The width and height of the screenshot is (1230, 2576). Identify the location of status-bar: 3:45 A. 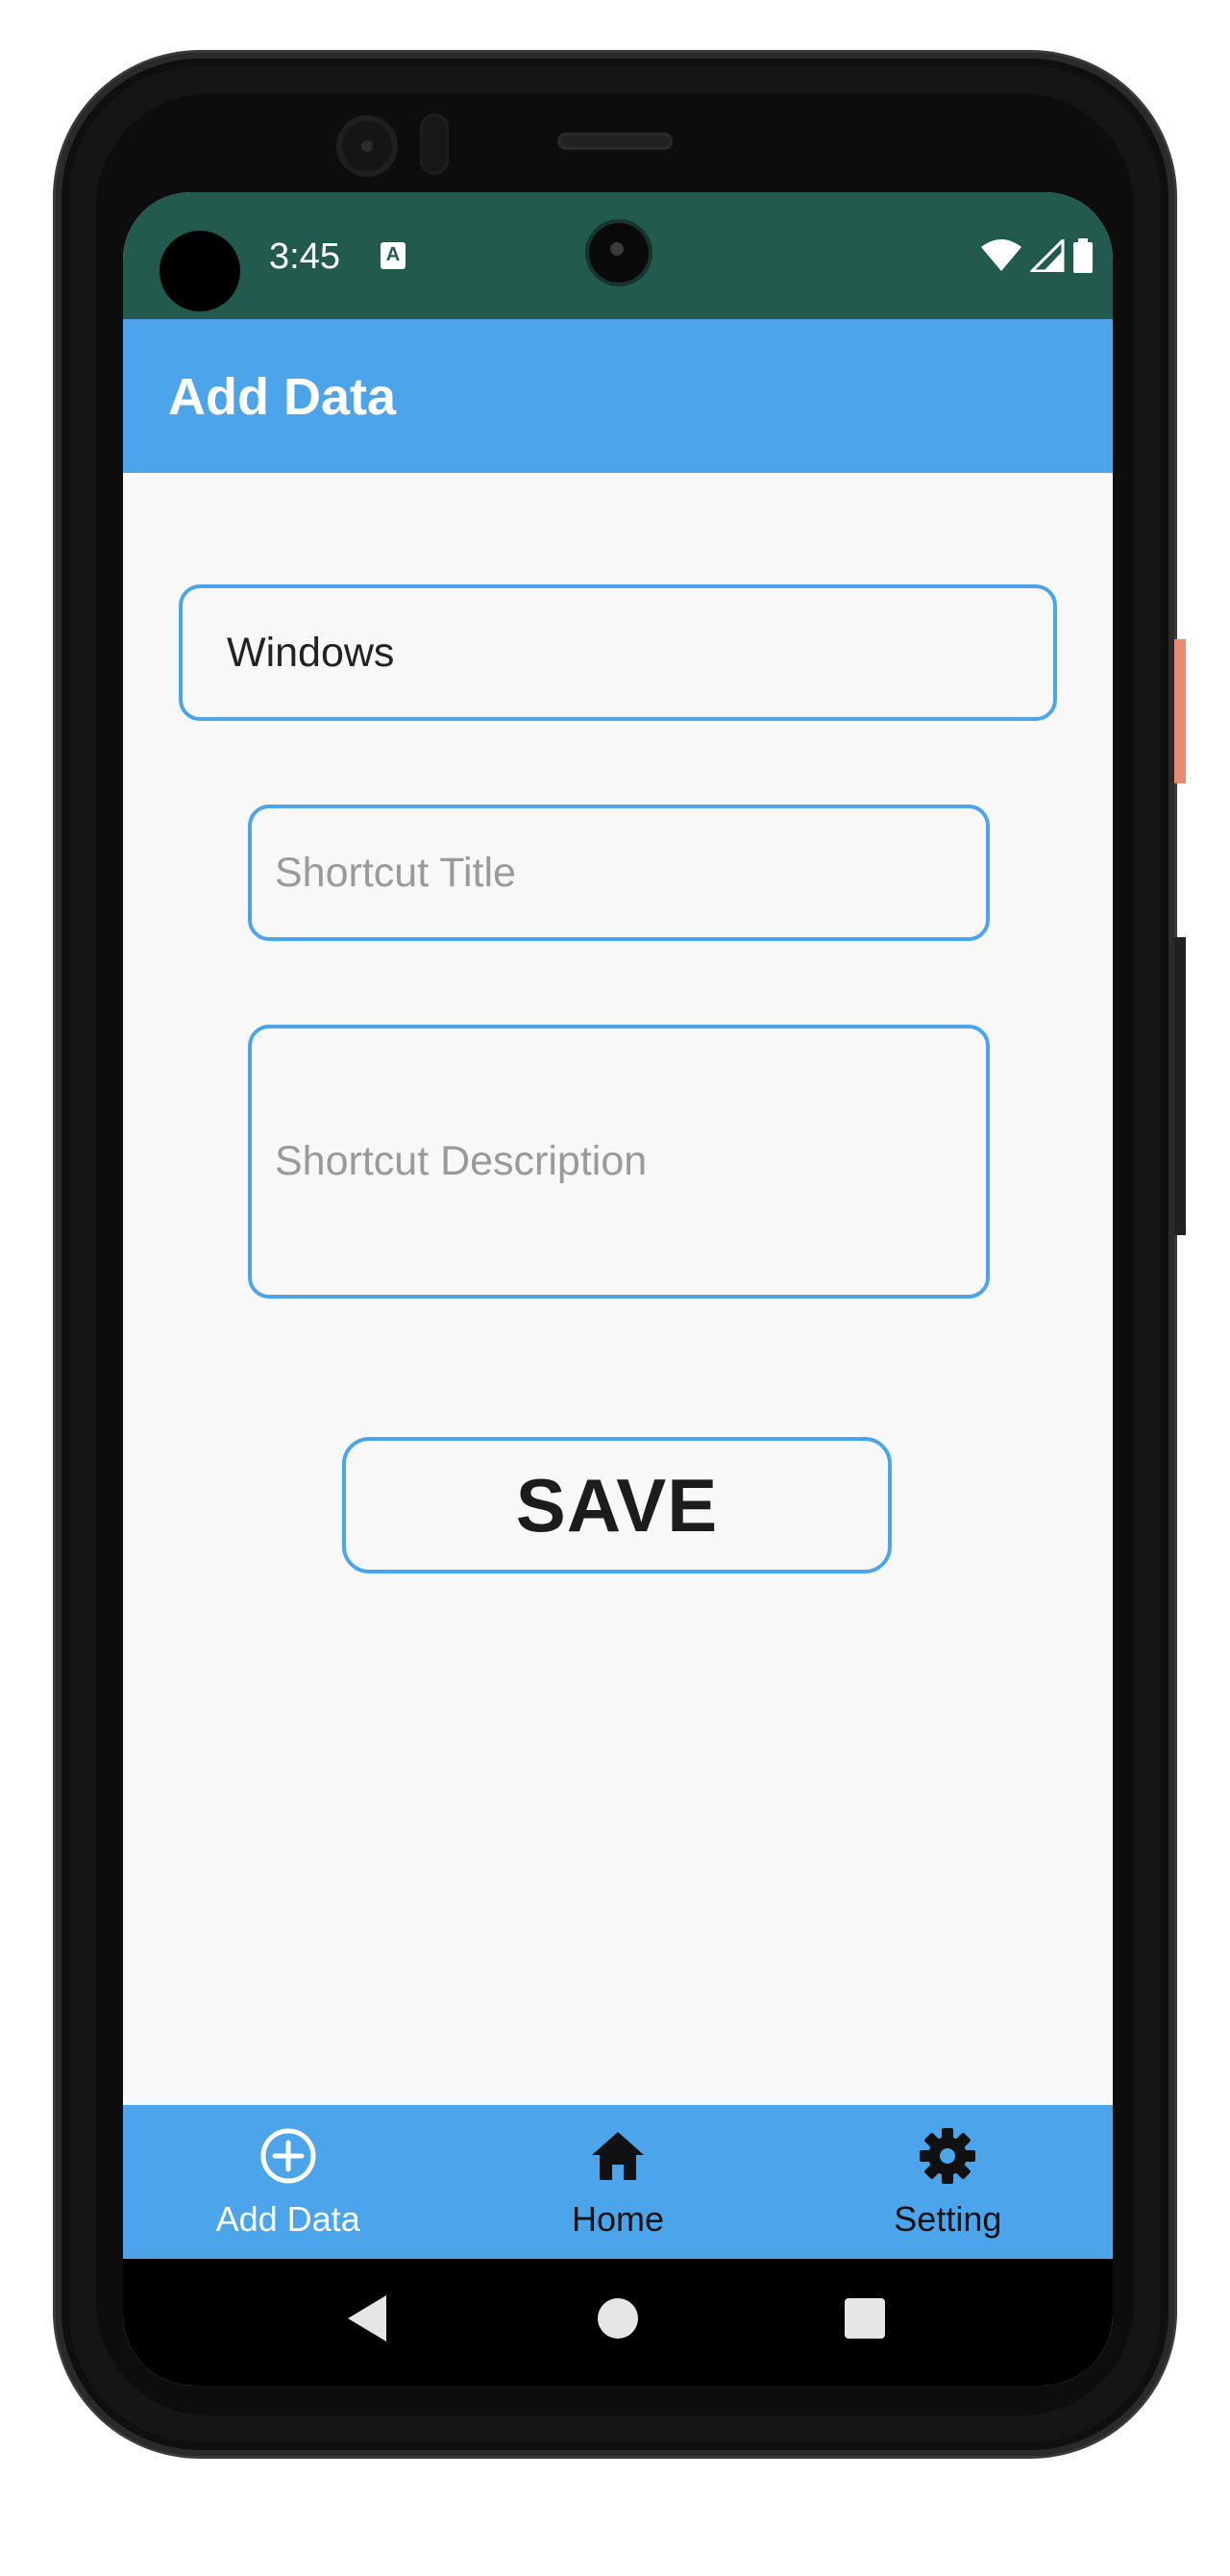
(618, 256).